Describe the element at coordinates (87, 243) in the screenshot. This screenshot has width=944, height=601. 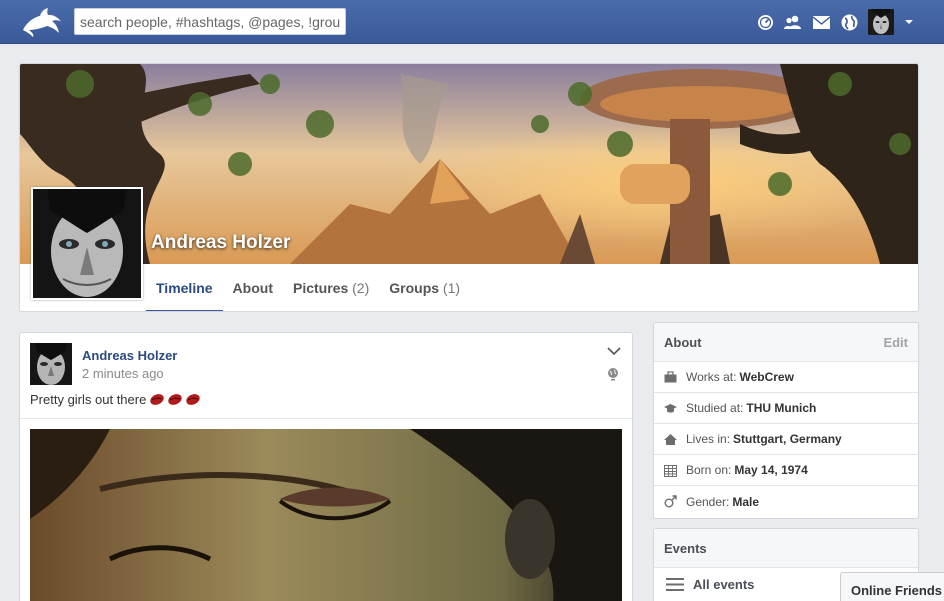
I see `profile-picture` at that location.